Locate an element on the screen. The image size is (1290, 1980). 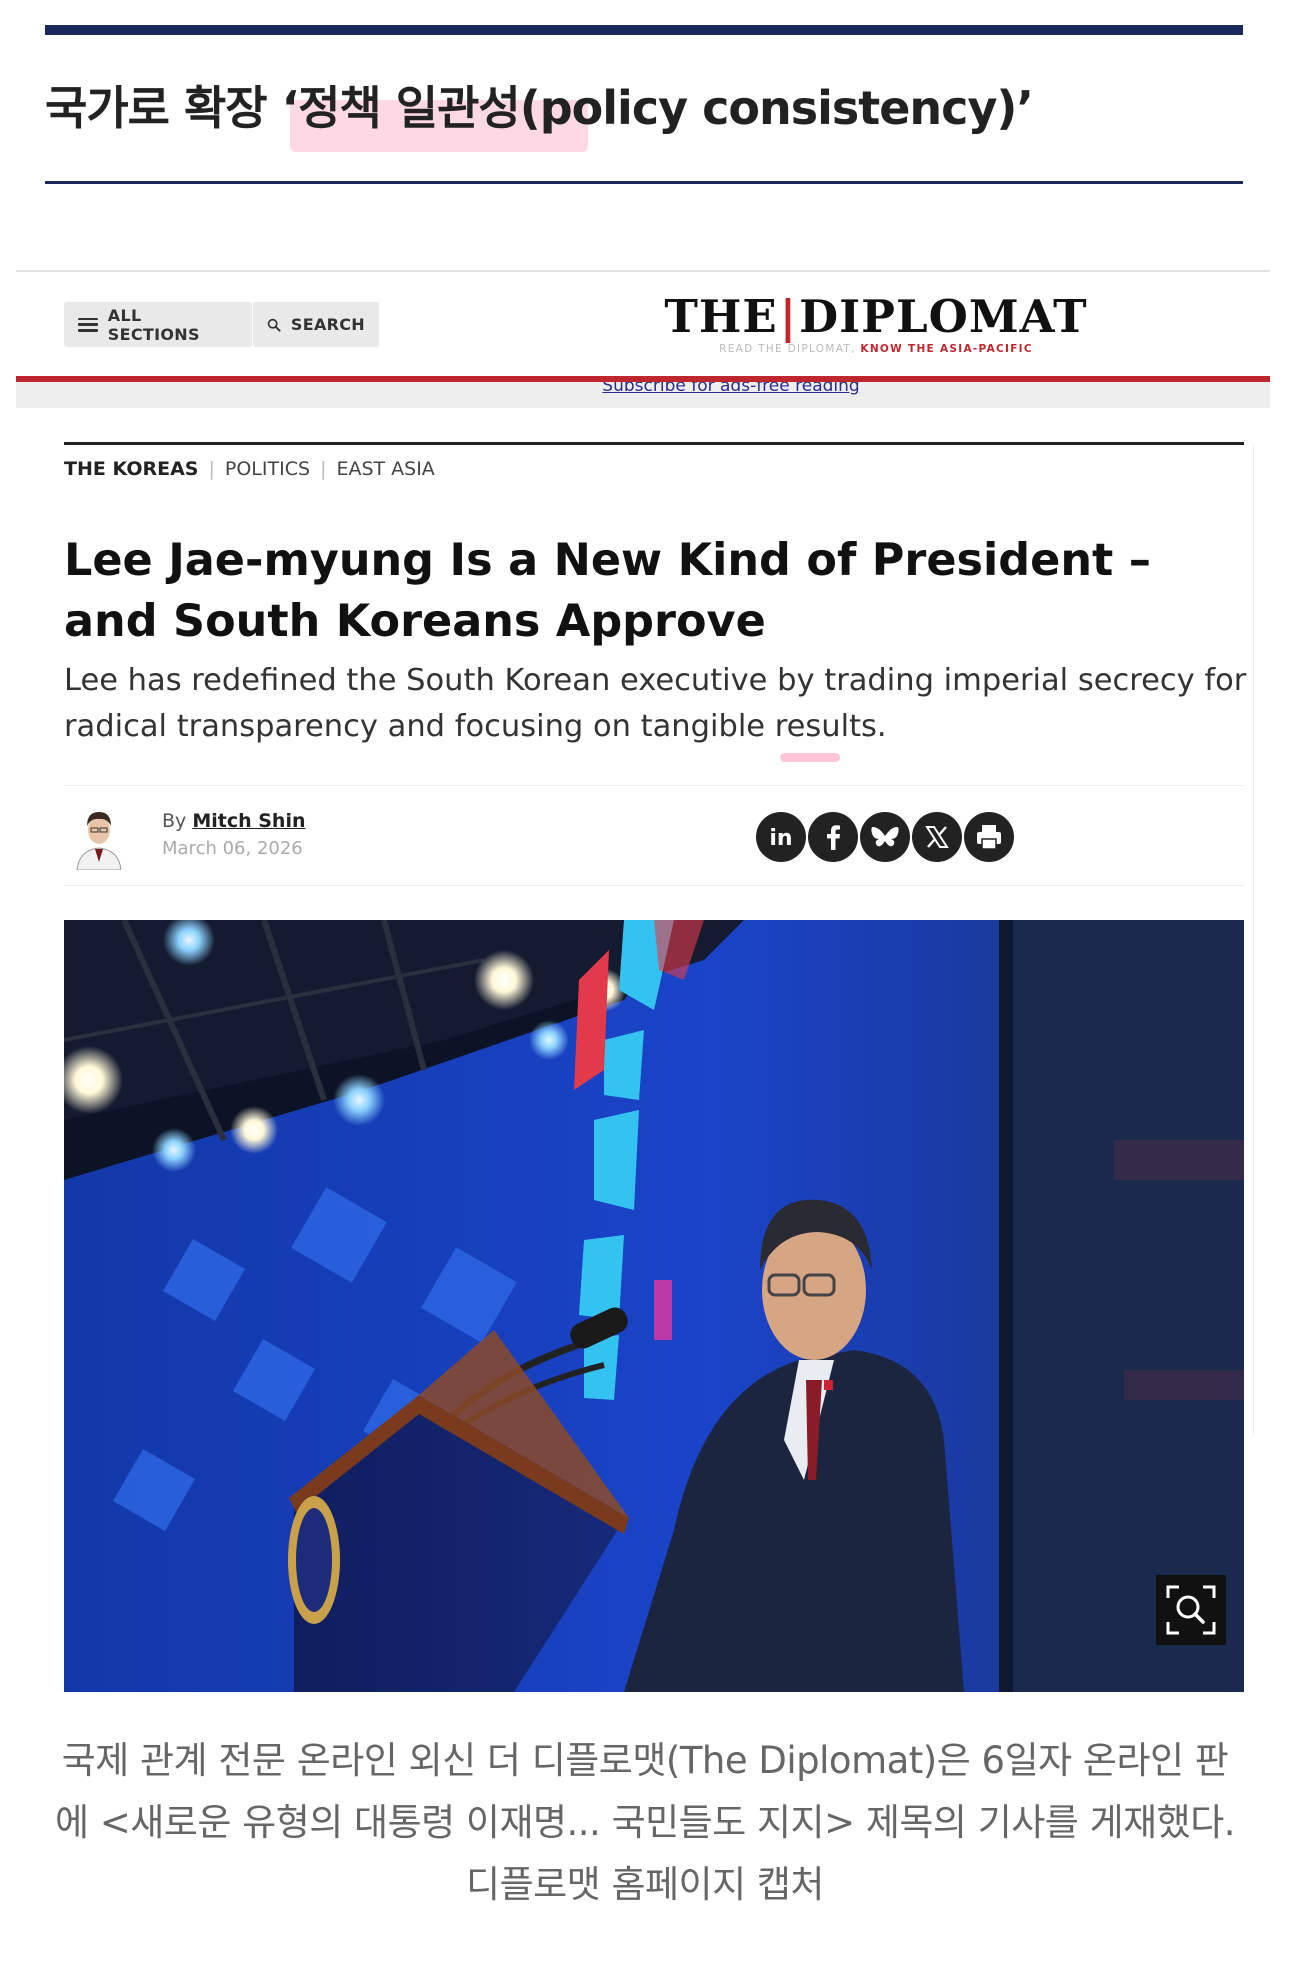
subscribe-link: Subscribe for ads-free reading is located at coordinates (731, 389).